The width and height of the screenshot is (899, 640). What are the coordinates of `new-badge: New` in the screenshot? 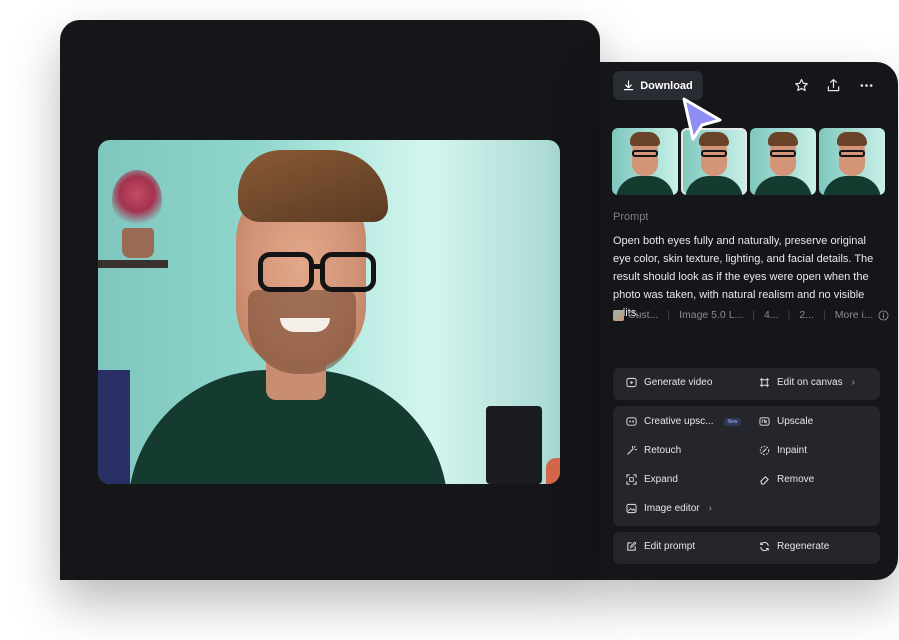 It's located at (732, 421).